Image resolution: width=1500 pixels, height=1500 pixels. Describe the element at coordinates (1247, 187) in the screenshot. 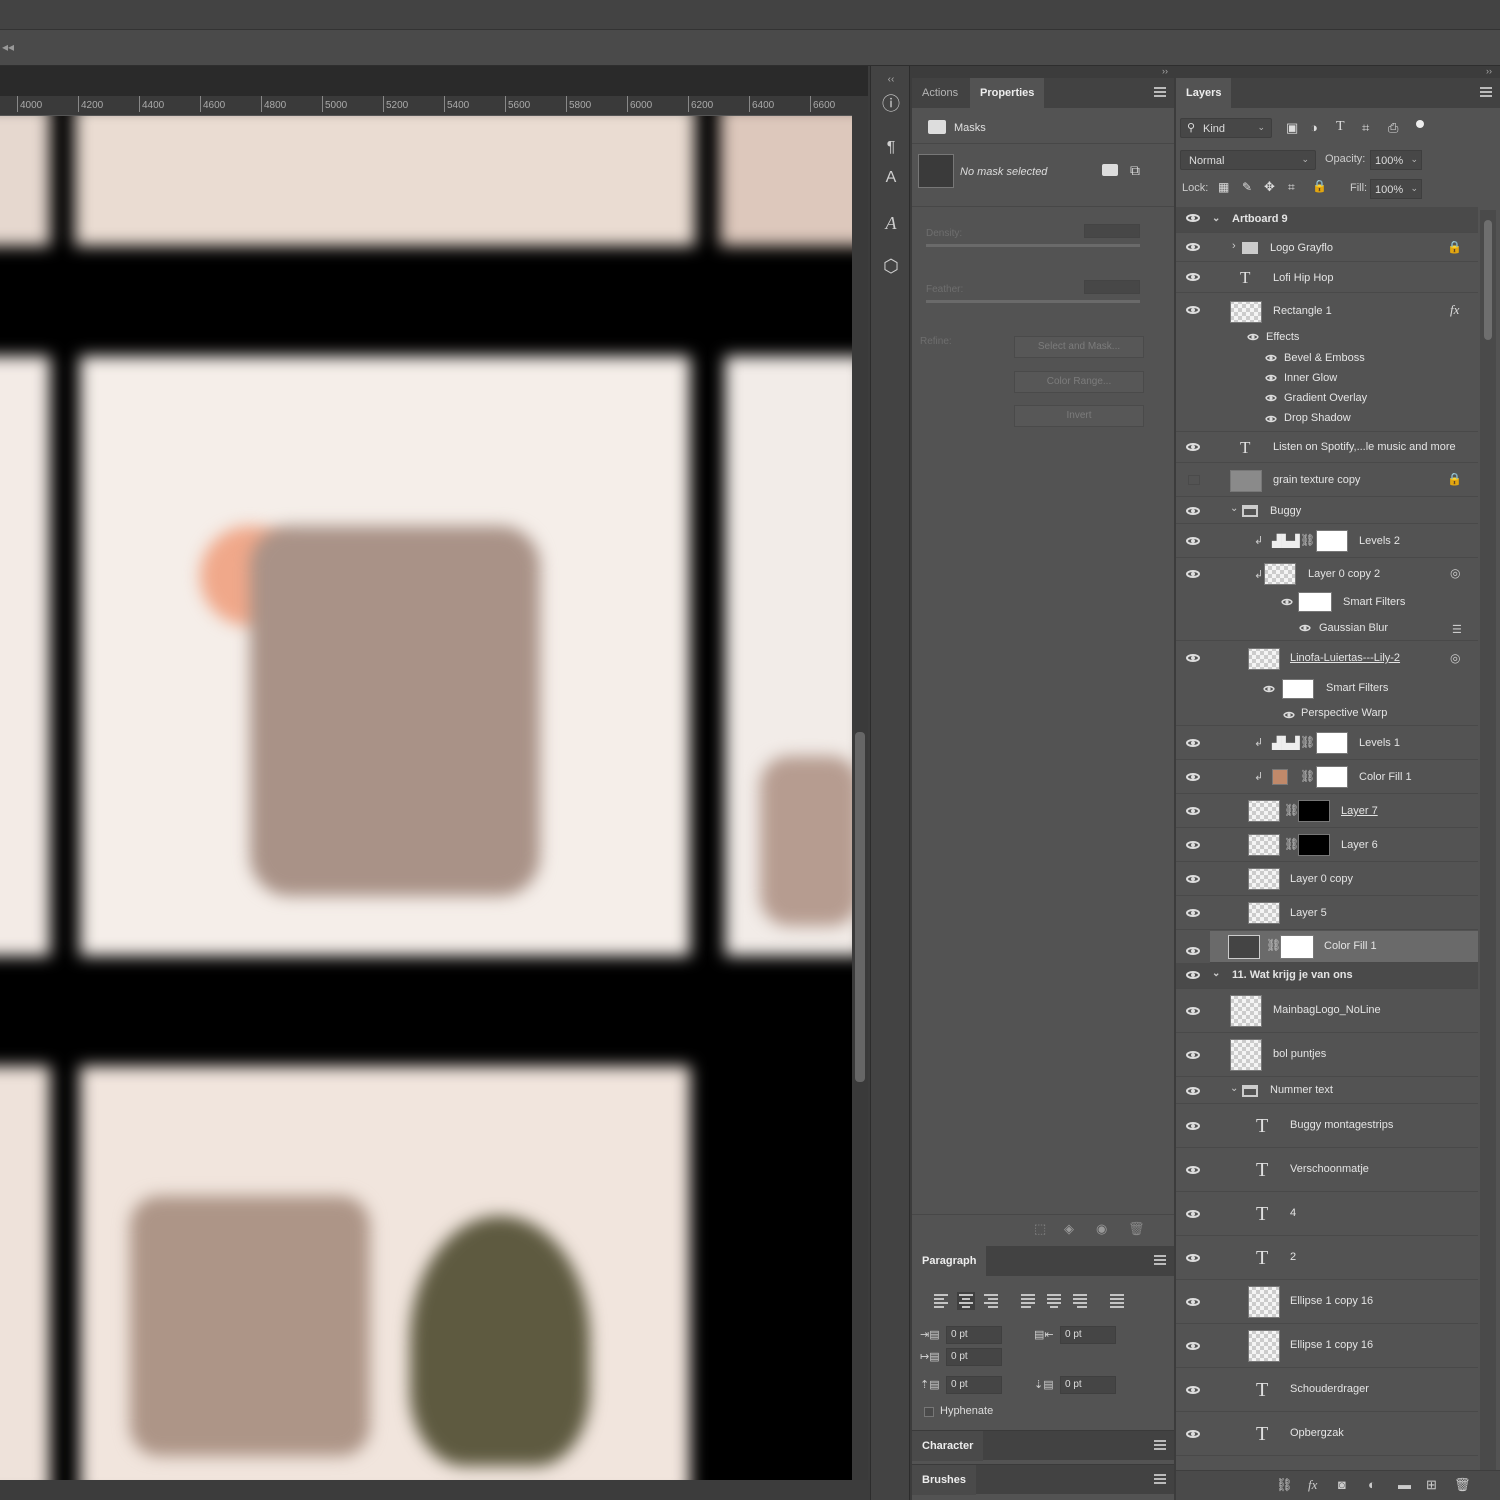

I see `lock-image-icon: ✎` at that location.